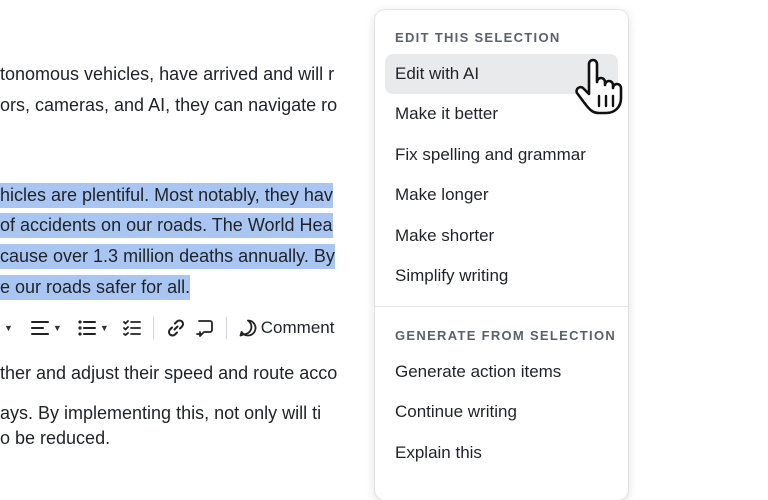 The height and width of the screenshot is (500, 768). Describe the element at coordinates (248, 328) in the screenshot. I see `comment-icon` at that location.